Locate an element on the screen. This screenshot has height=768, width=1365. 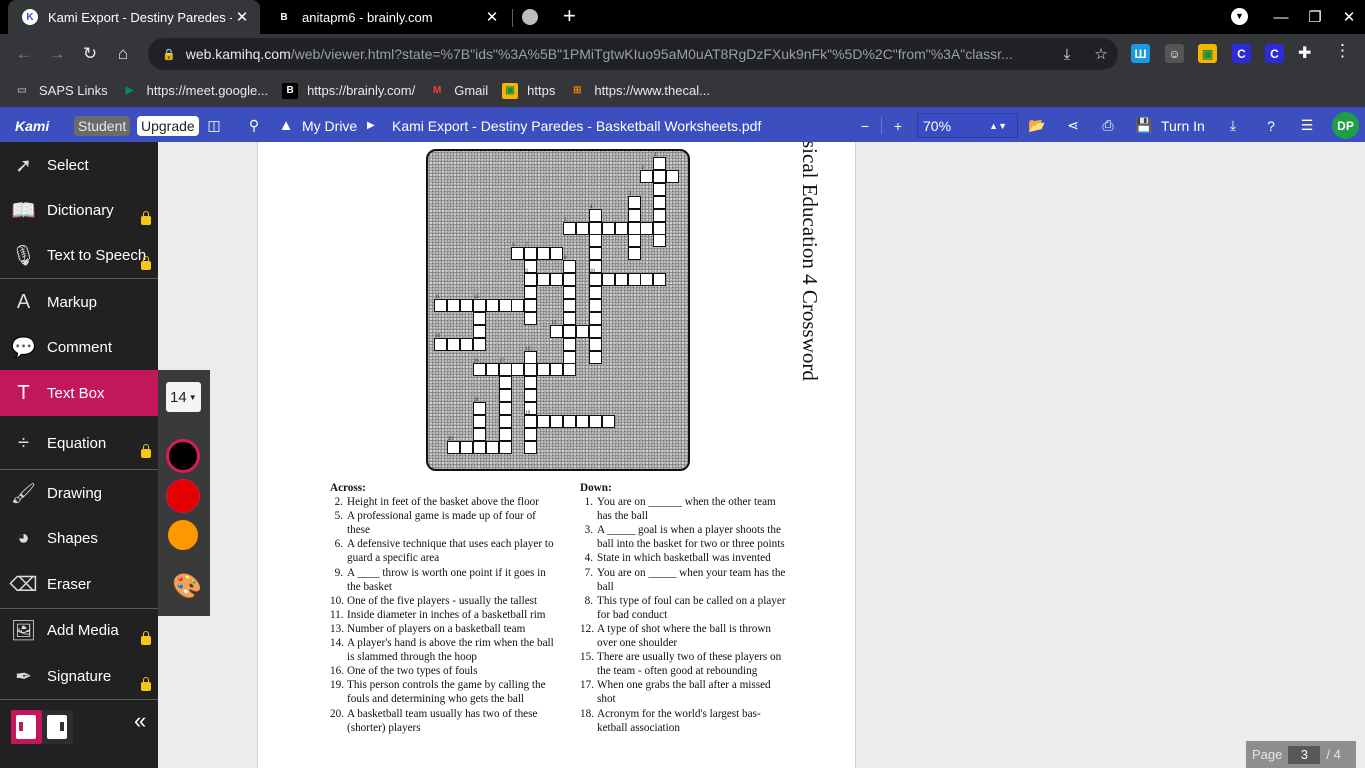
layout-left-panel-button is located at coordinates (26, 727).